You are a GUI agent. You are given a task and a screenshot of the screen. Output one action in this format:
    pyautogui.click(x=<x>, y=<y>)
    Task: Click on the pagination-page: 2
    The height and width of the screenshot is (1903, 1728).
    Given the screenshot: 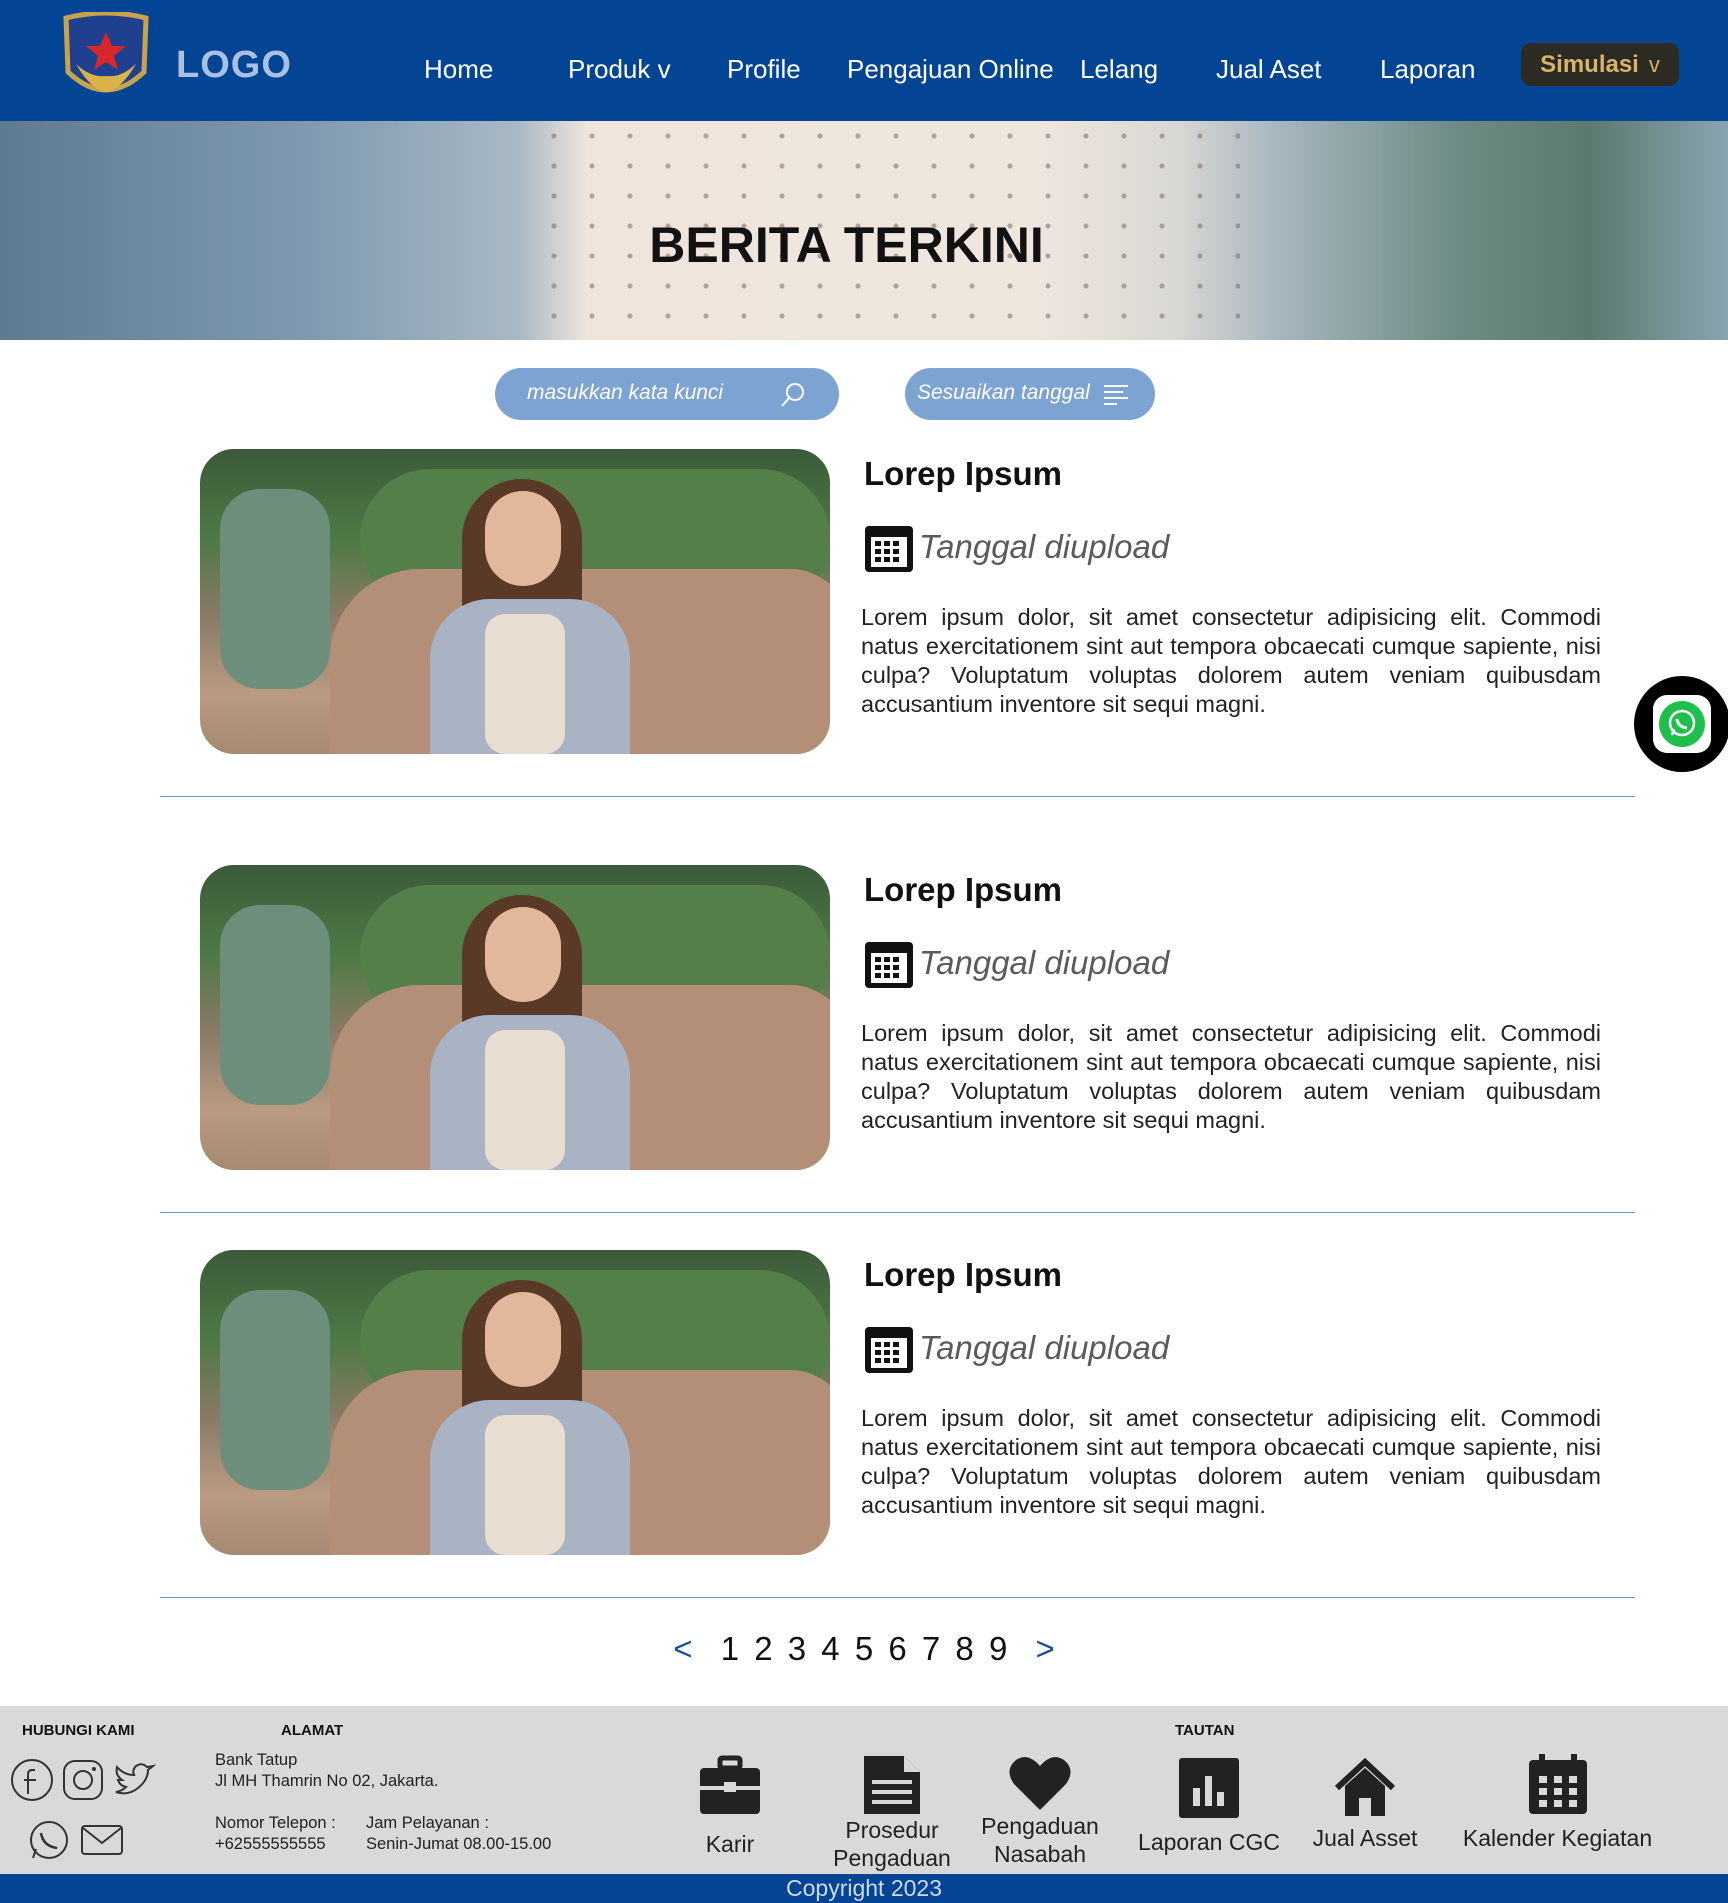 What is the action you would take?
    pyautogui.click(x=763, y=1649)
    